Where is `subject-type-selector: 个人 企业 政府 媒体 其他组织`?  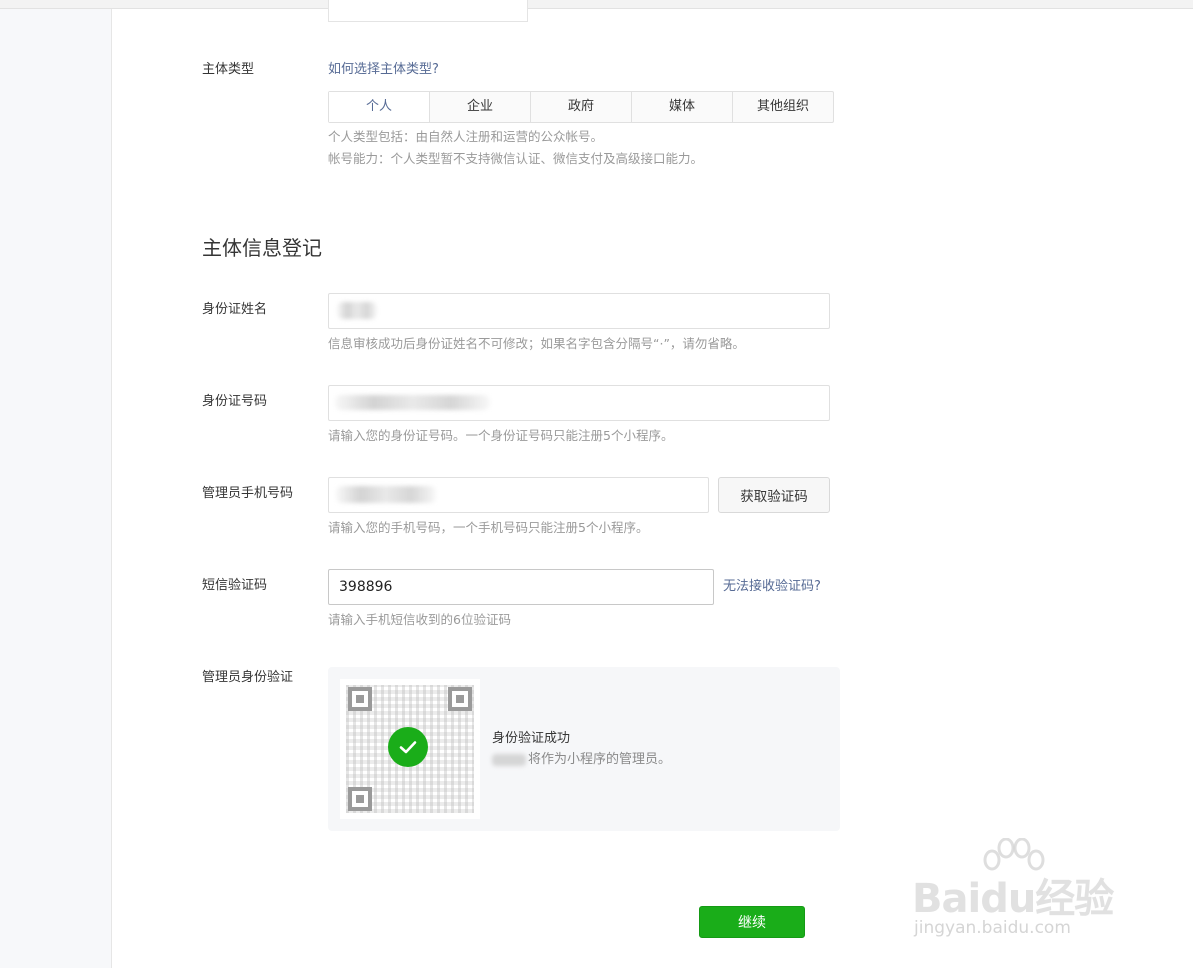
subject-type-selector: 个人 企业 政府 媒体 其他组织 is located at coordinates (581, 107).